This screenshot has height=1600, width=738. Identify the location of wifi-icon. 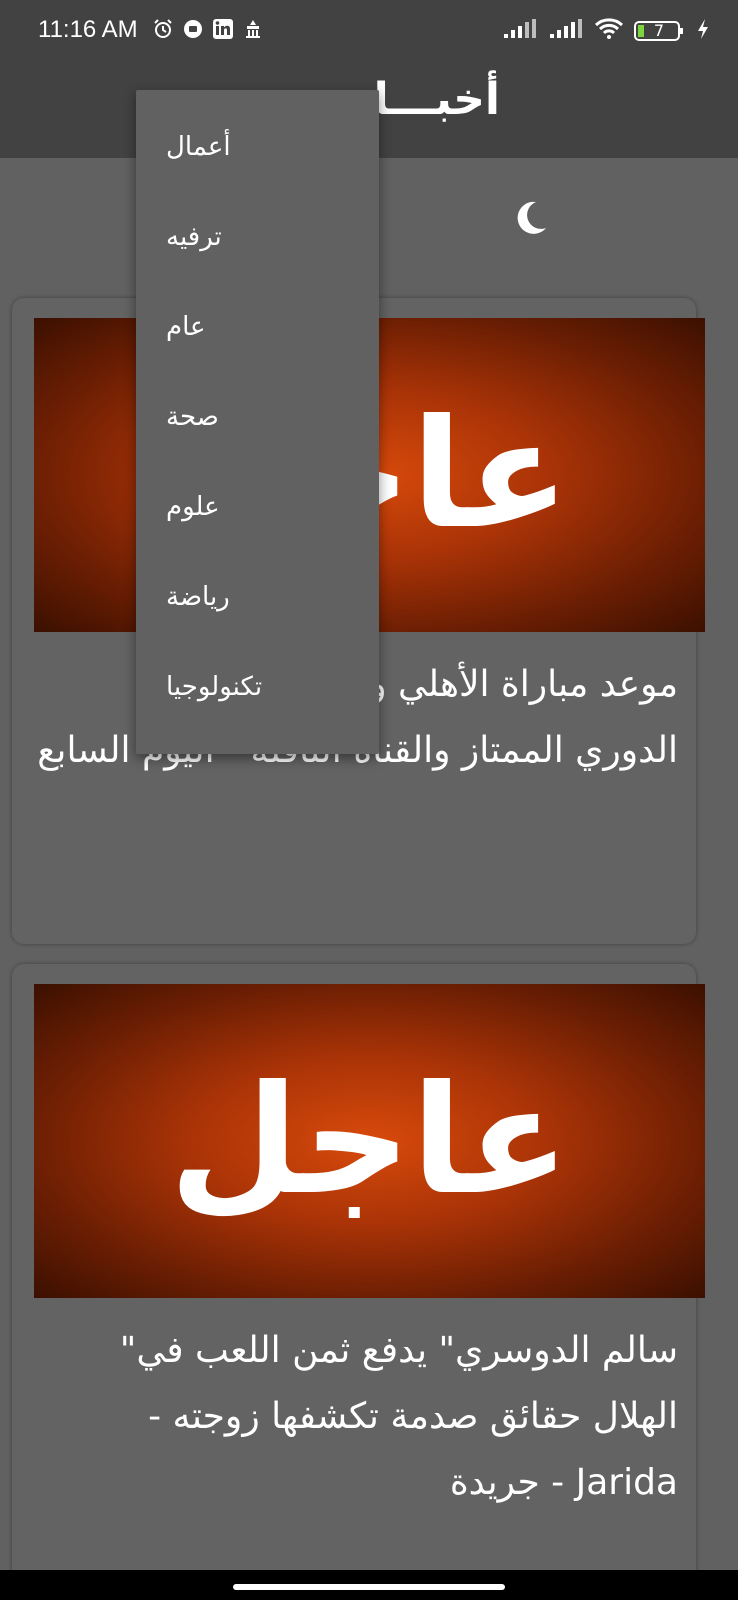
(609, 31).